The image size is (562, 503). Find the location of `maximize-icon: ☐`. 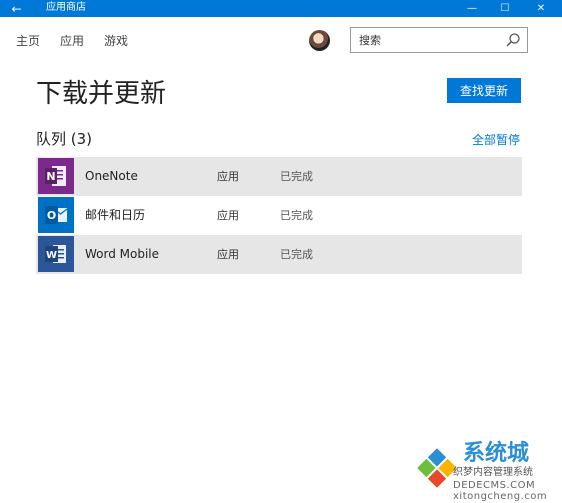

maximize-icon: ☐ is located at coordinates (505, 8).